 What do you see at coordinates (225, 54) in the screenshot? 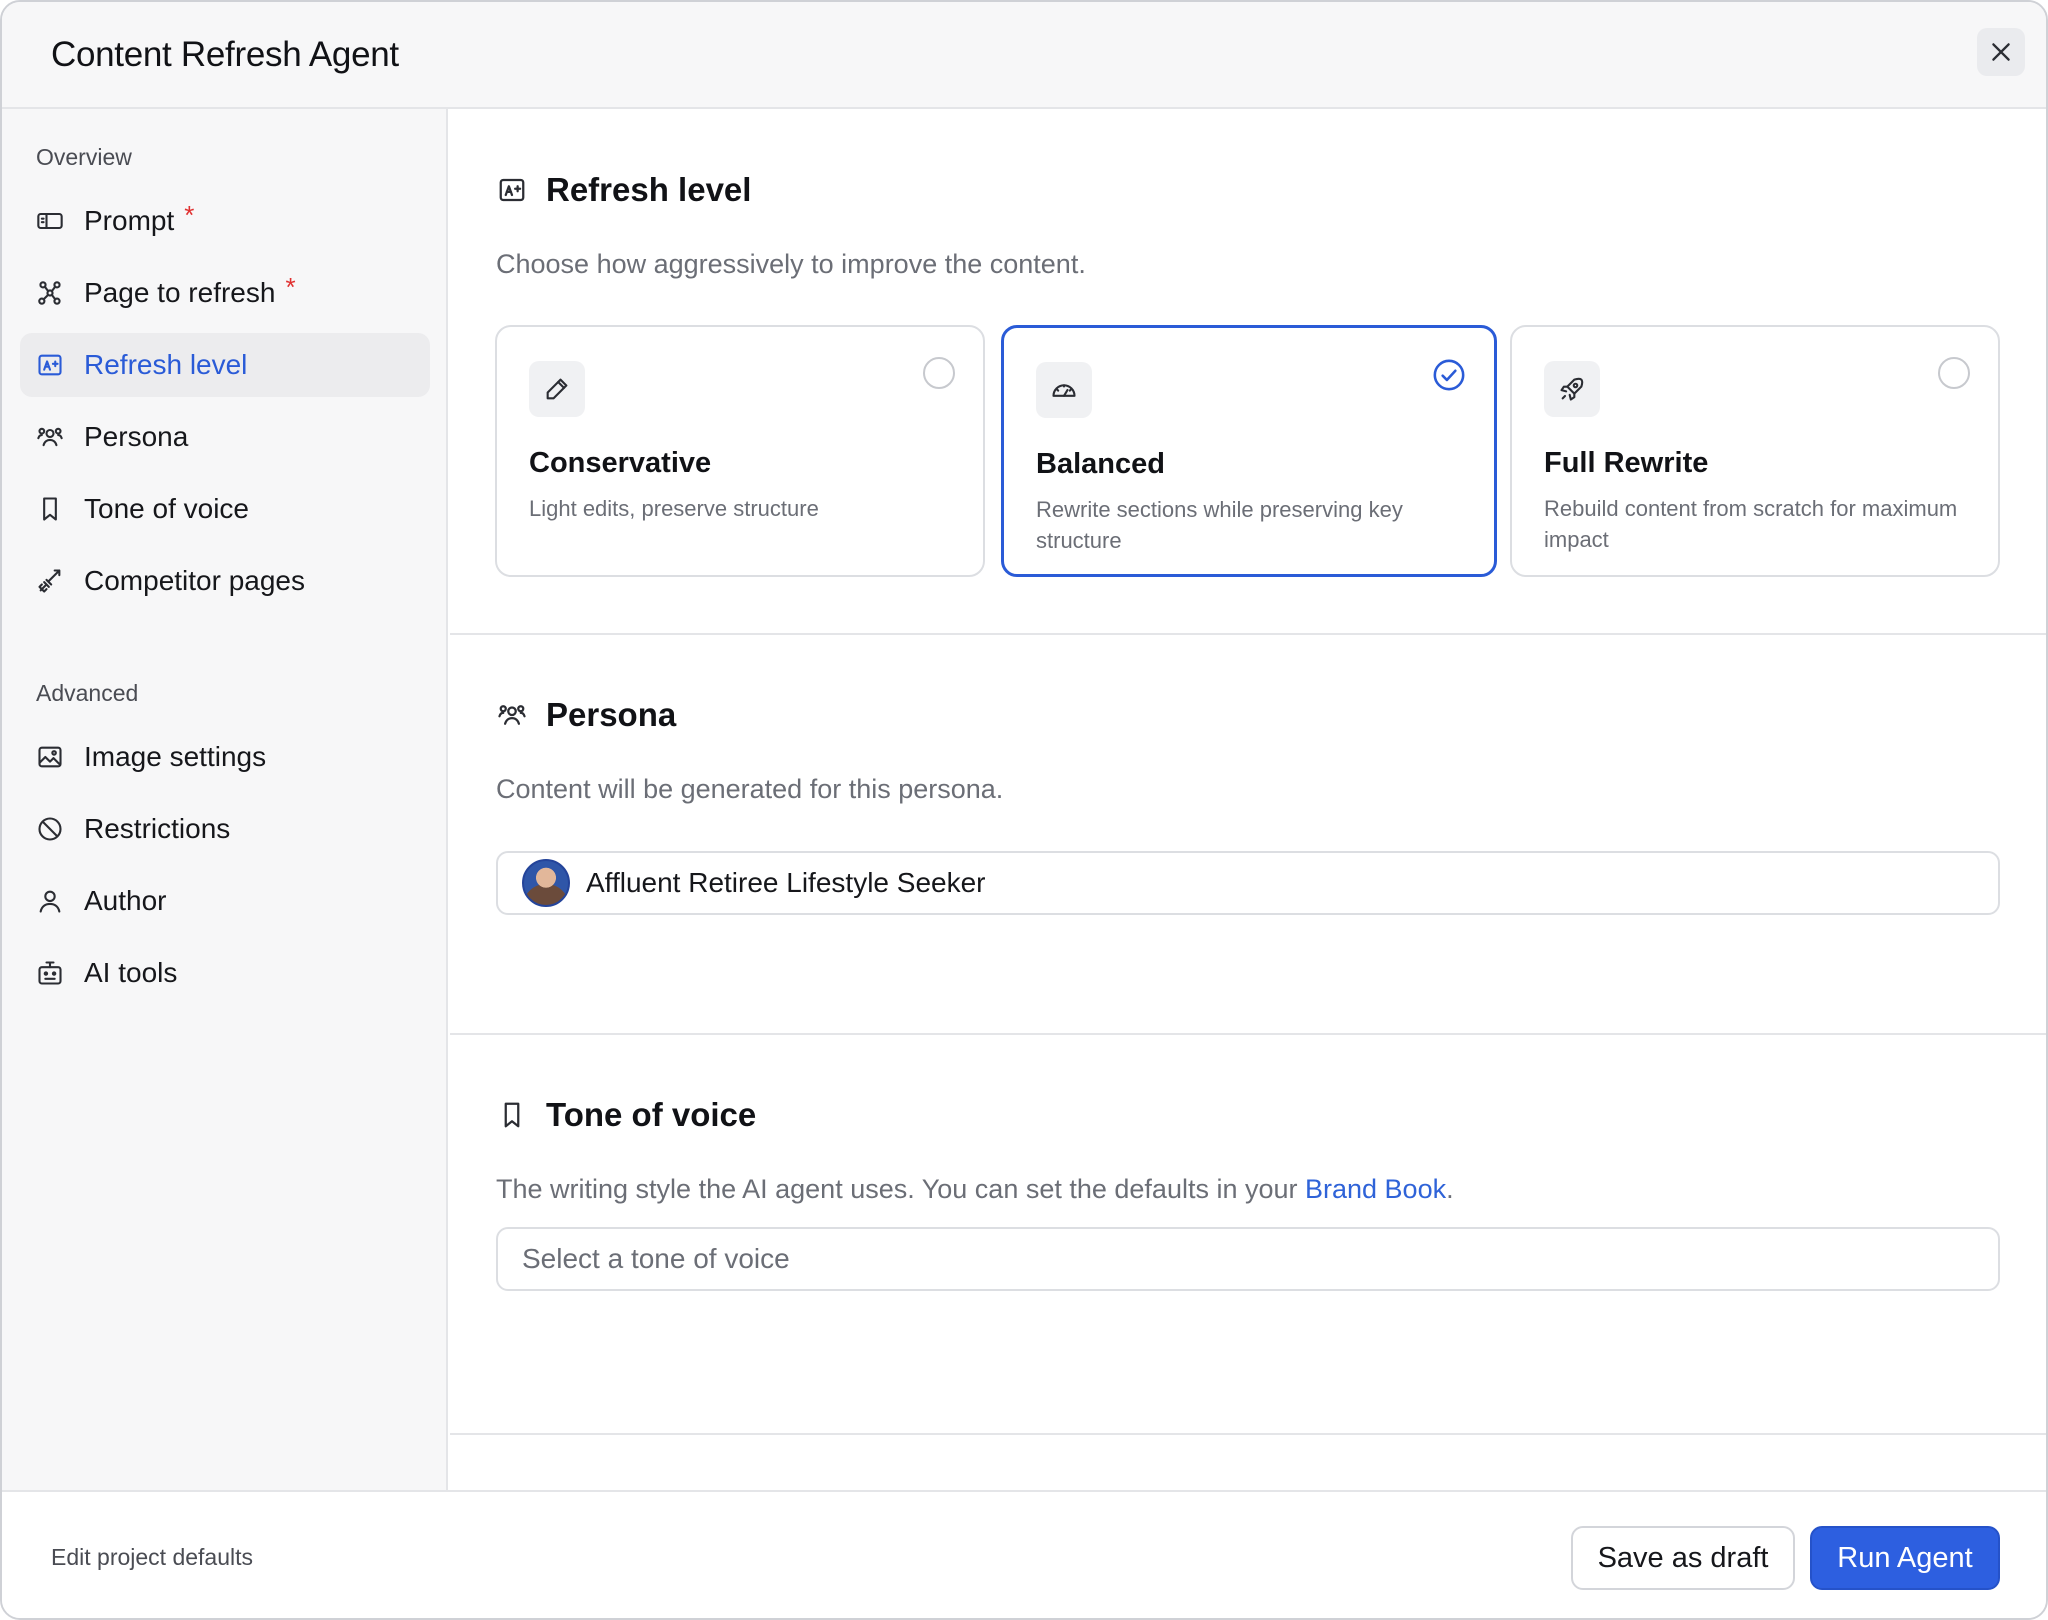
I see `dialog-title: Content Refresh Agent` at bounding box center [225, 54].